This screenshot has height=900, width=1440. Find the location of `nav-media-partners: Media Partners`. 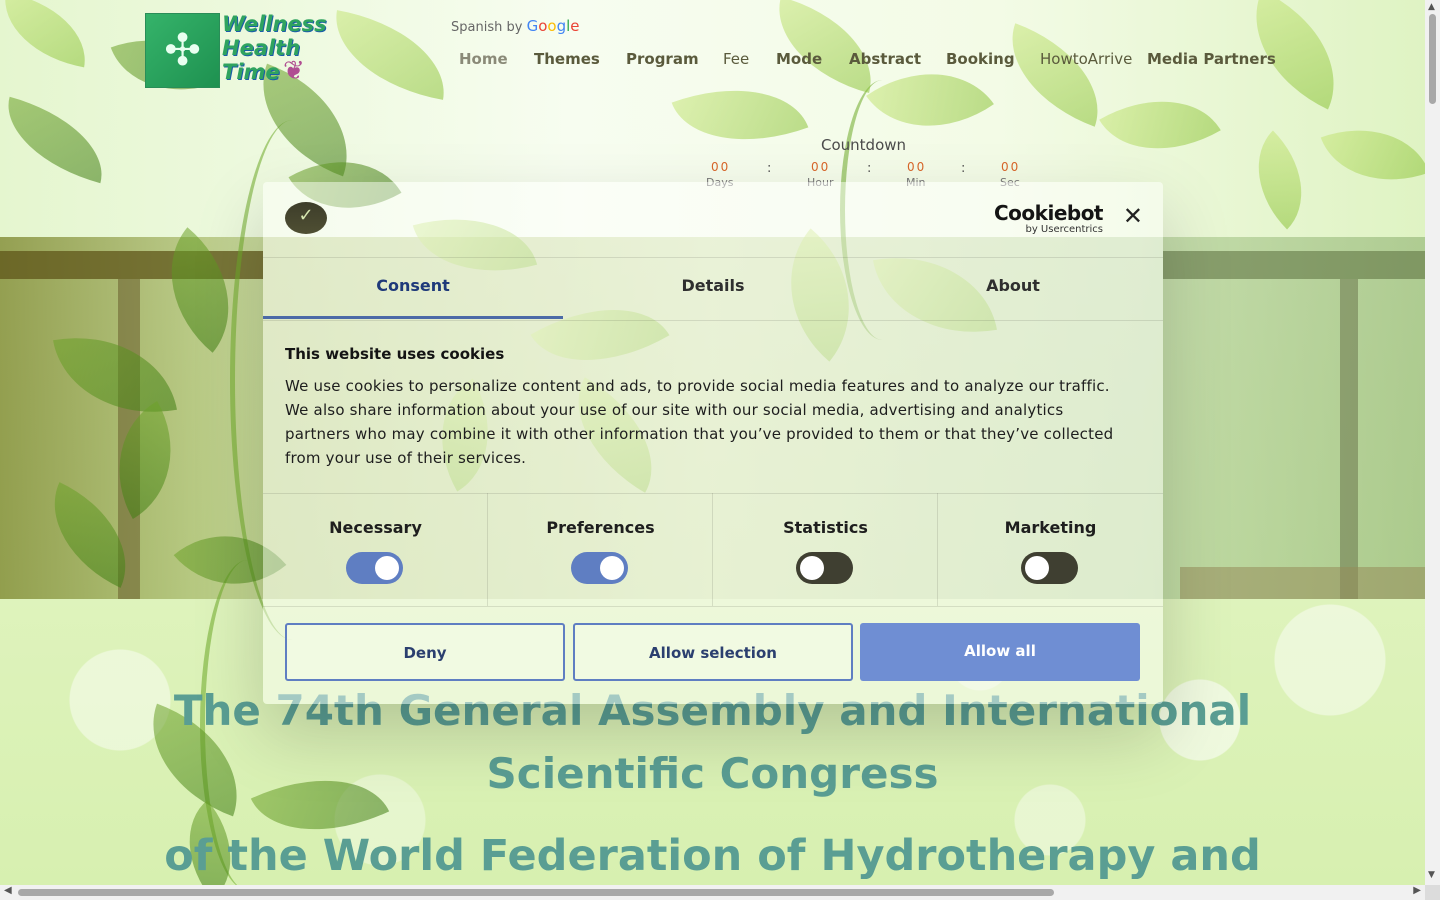

nav-media-partners: Media Partners is located at coordinates (1211, 59).